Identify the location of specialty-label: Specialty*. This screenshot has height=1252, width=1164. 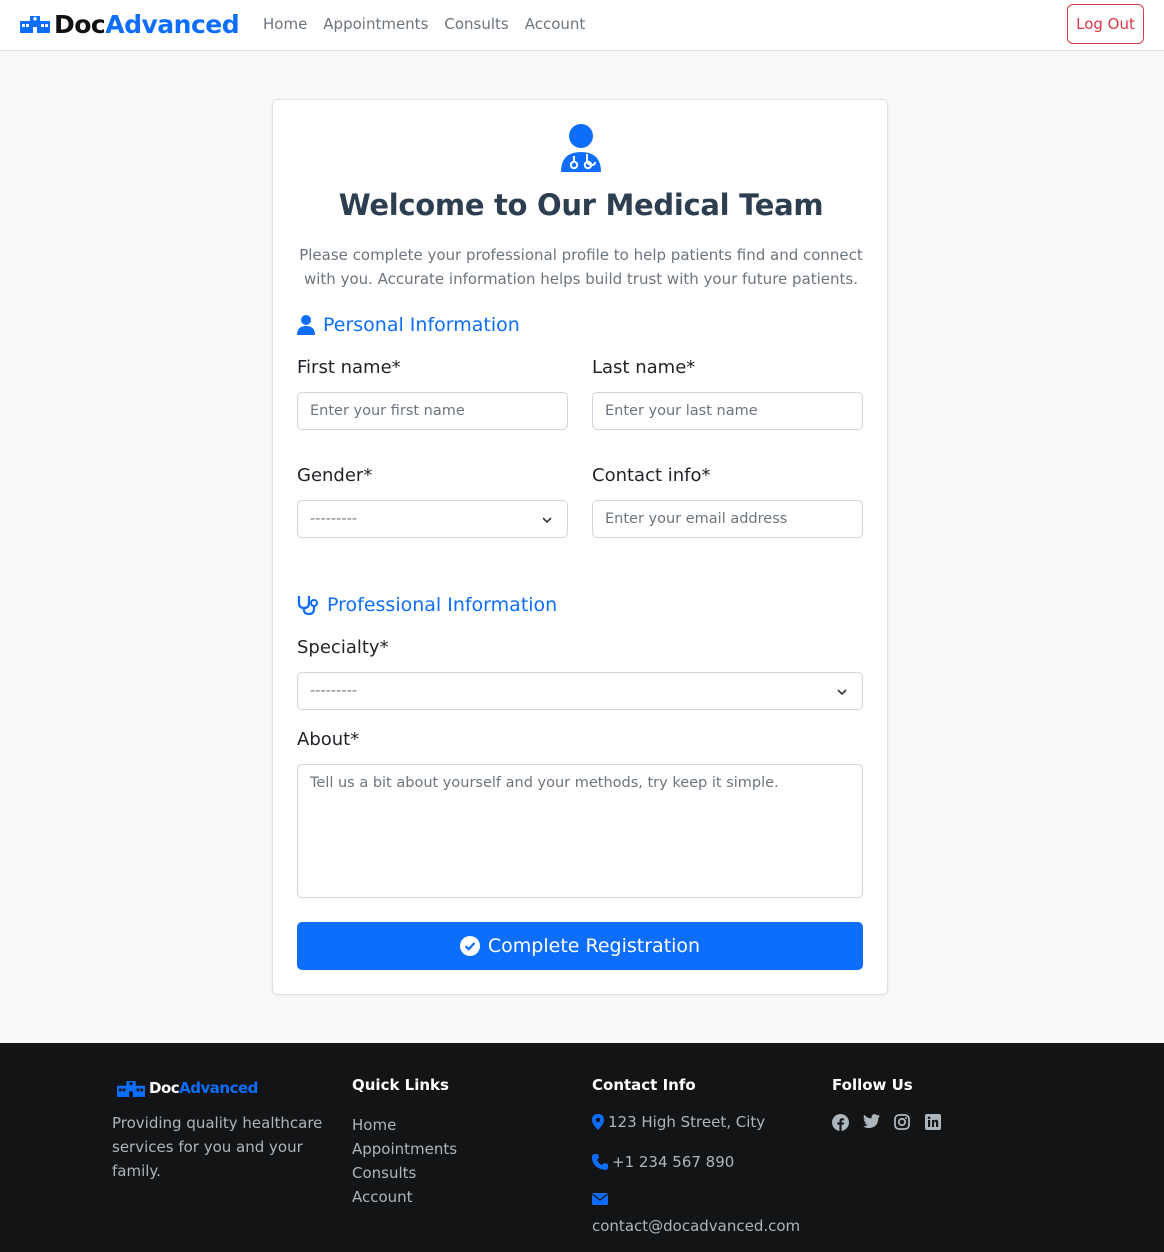
(343, 647).